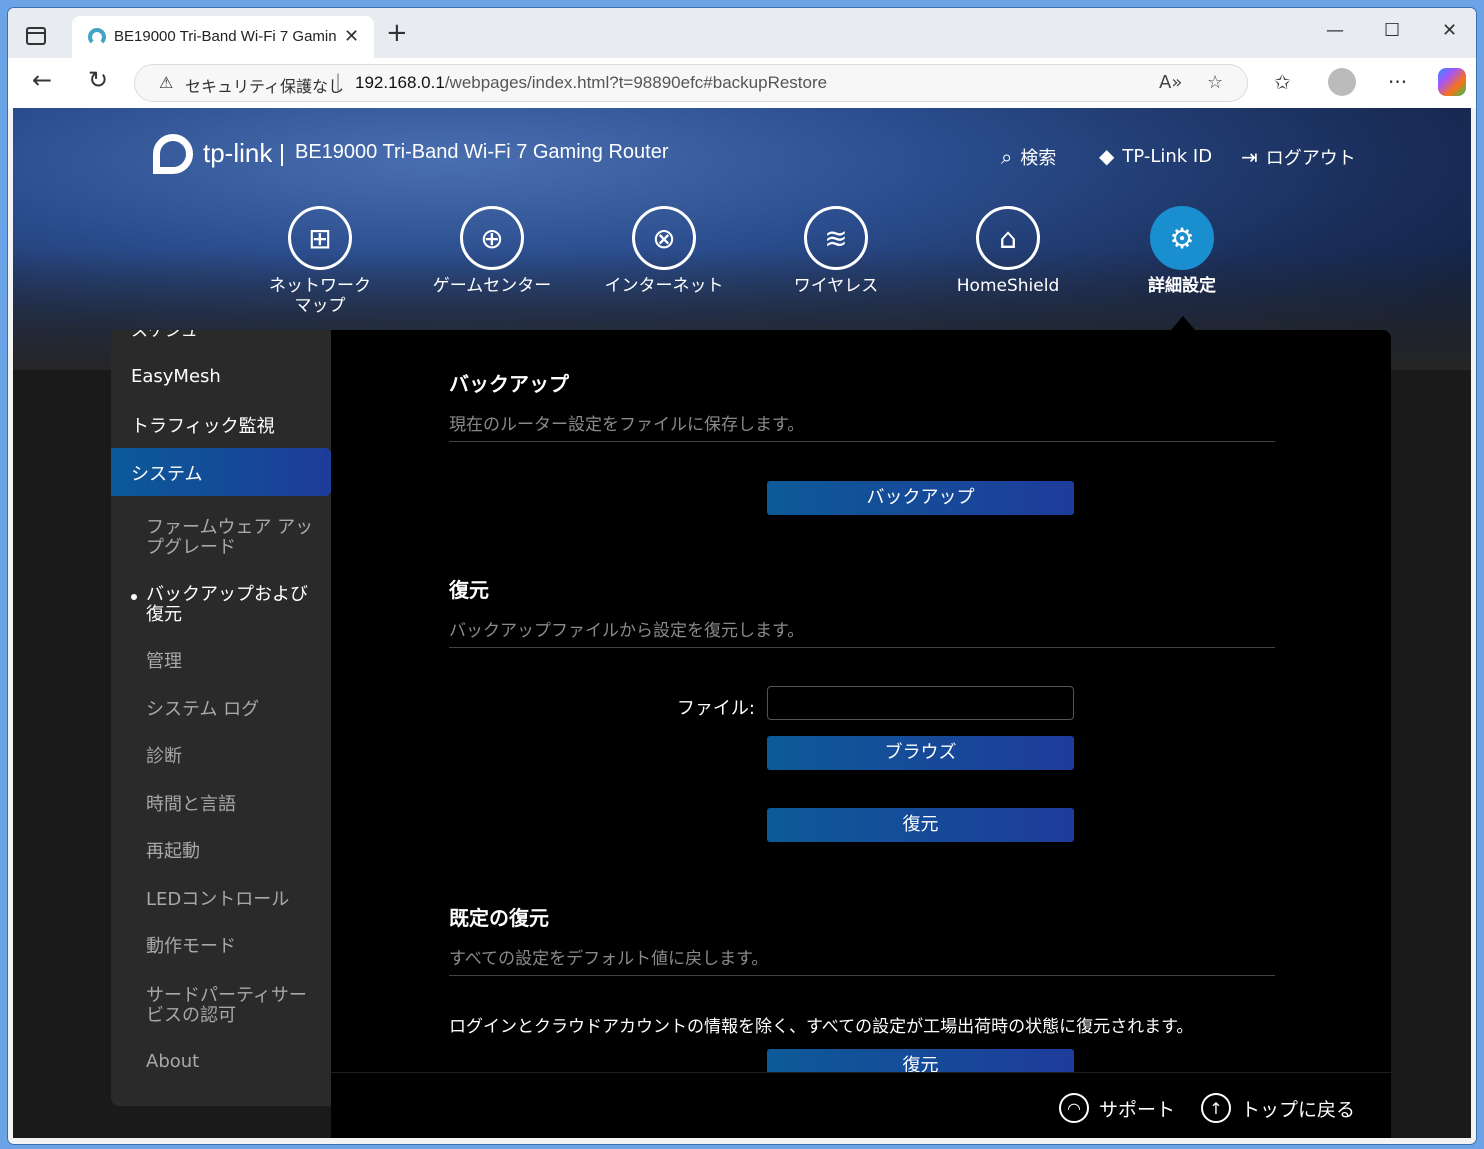 Image resolution: width=1484 pixels, height=1149 pixels. What do you see at coordinates (469, 590) in the screenshot?
I see `restore-title: 復元` at bounding box center [469, 590].